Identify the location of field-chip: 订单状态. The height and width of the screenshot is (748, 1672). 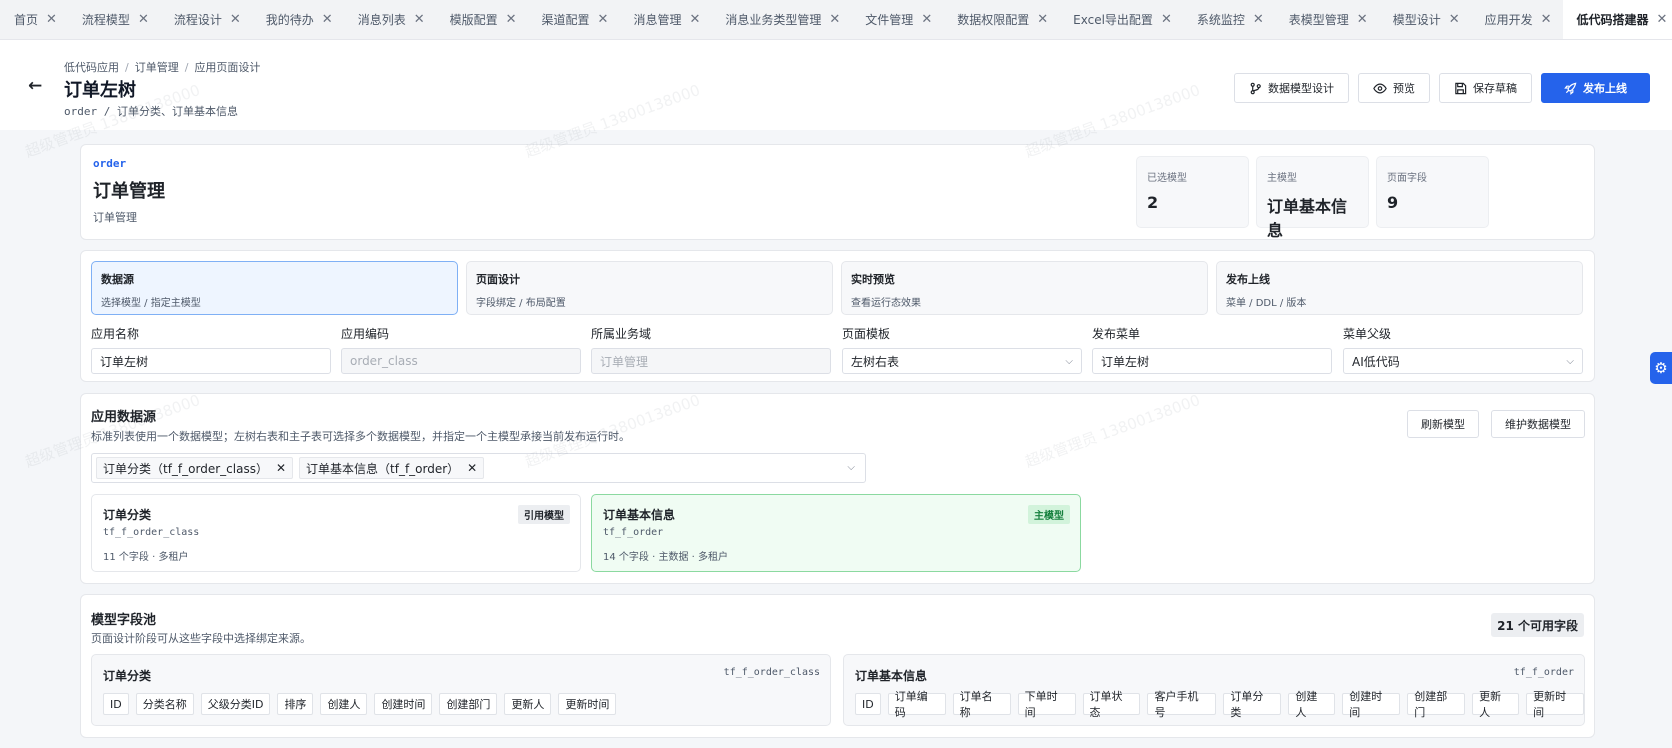
(1111, 704).